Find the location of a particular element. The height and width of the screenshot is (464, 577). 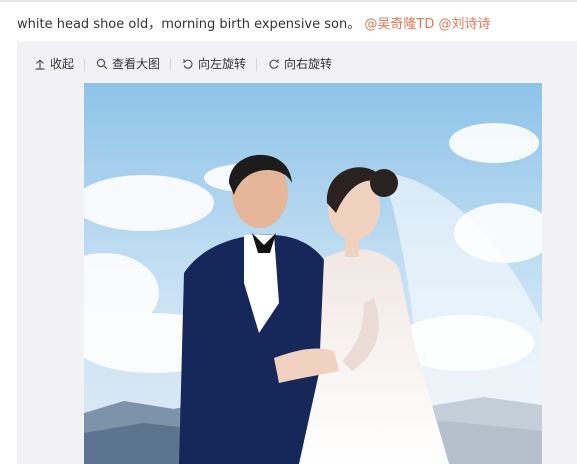

collapse-button: 收起 is located at coordinates (50, 64).